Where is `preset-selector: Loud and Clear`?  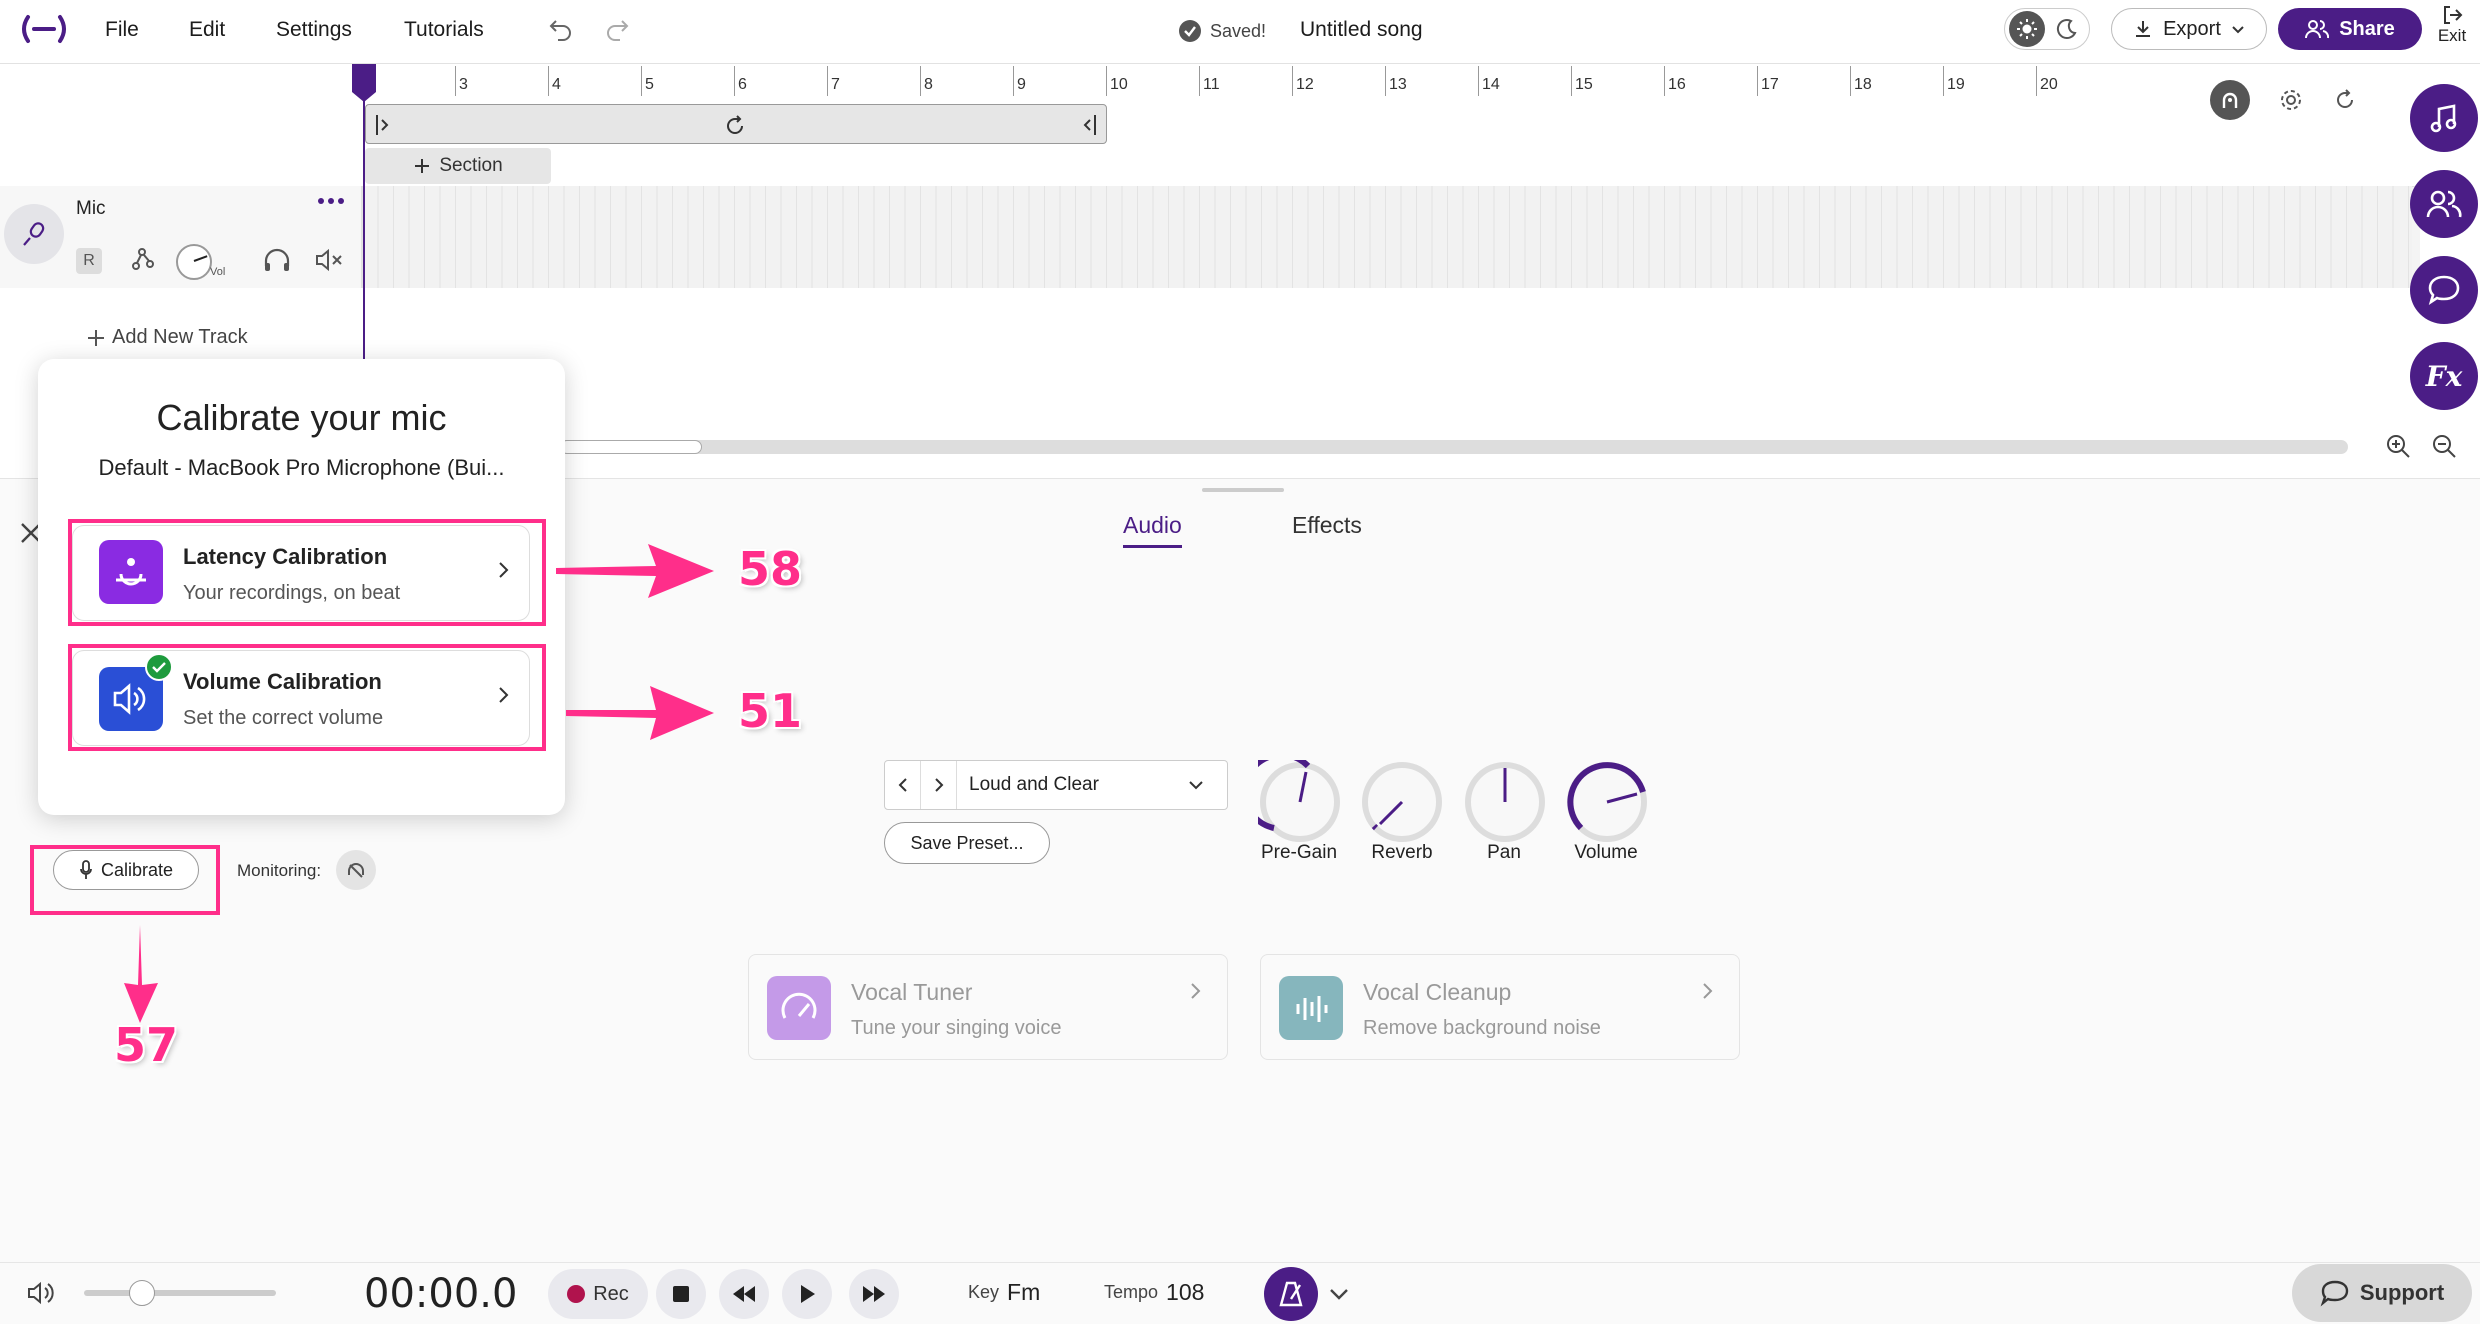 preset-selector: Loud and Clear is located at coordinates (1056, 785).